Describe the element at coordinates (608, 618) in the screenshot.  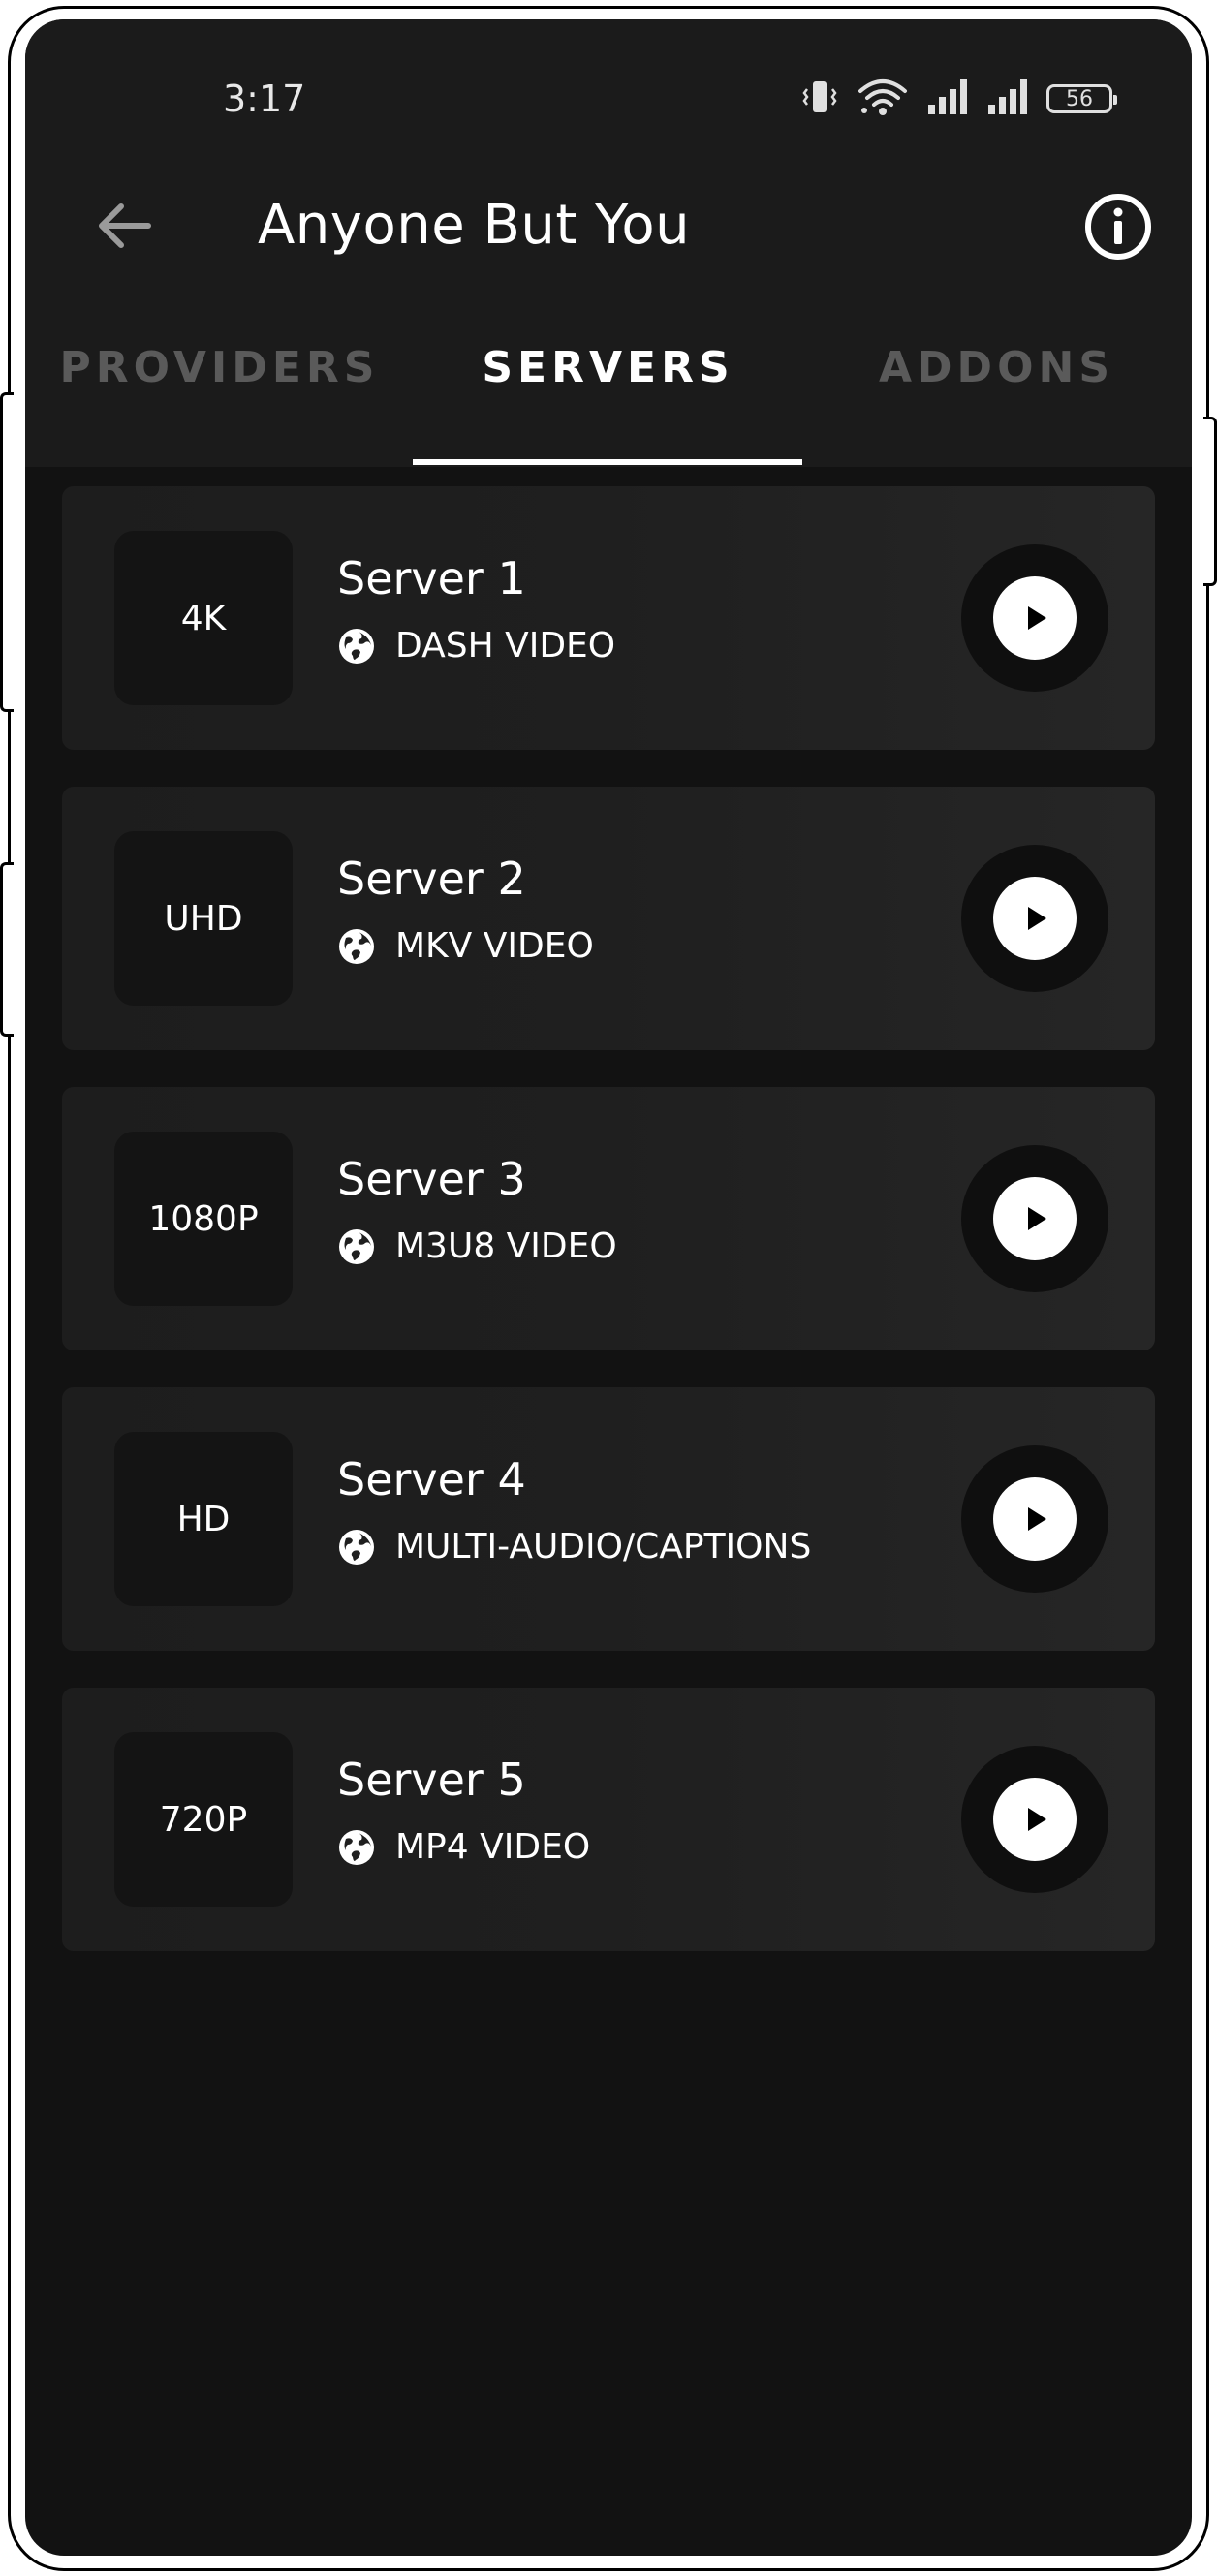
I see `server-card: 4K Server 1 DASH VIDEO` at that location.